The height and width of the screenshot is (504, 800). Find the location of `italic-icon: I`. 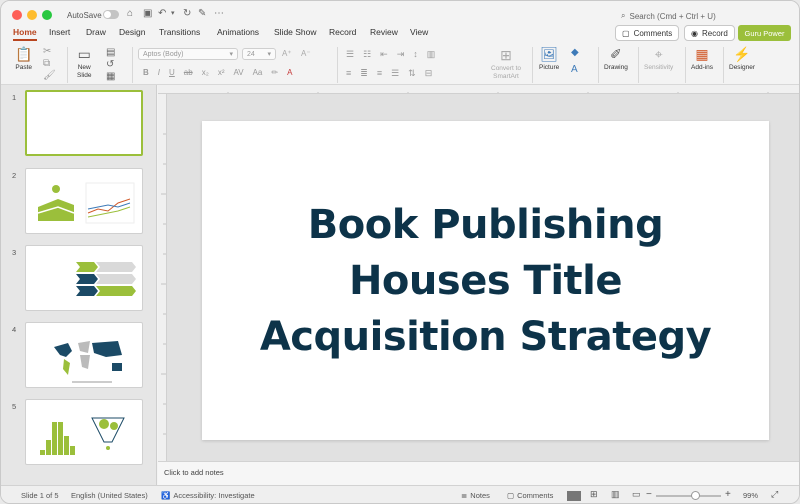

italic-icon: I is located at coordinates (159, 72).